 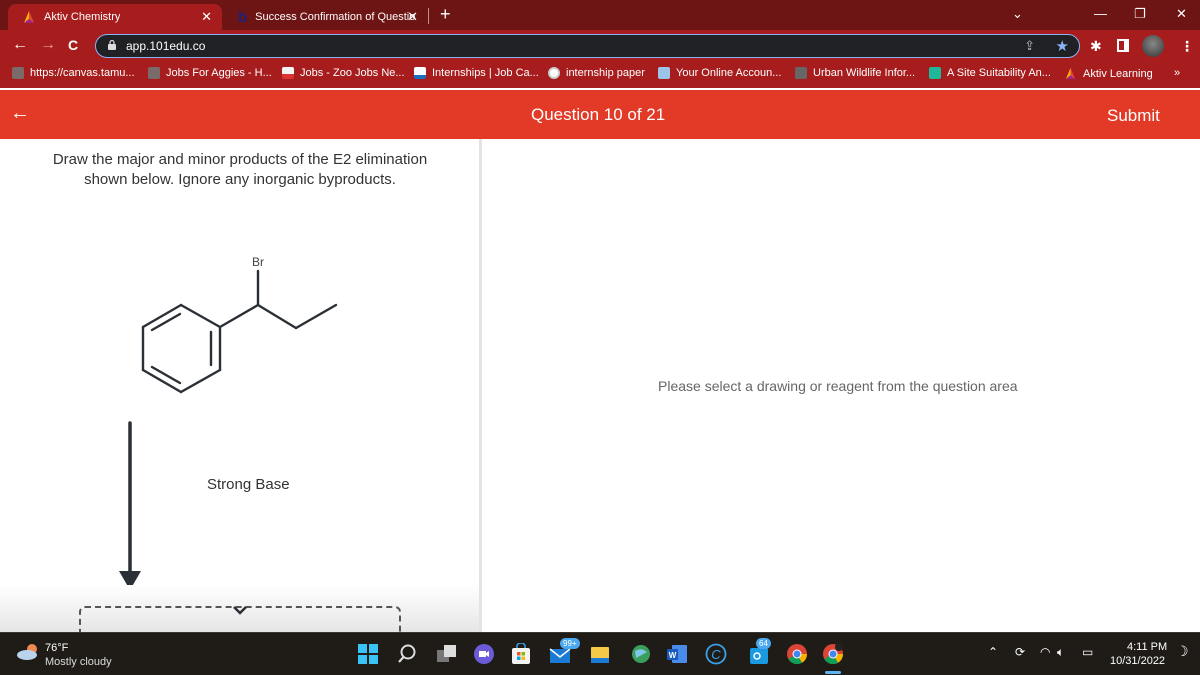 I want to click on more-menu-icon: ⋮, so click(x=1187, y=46).